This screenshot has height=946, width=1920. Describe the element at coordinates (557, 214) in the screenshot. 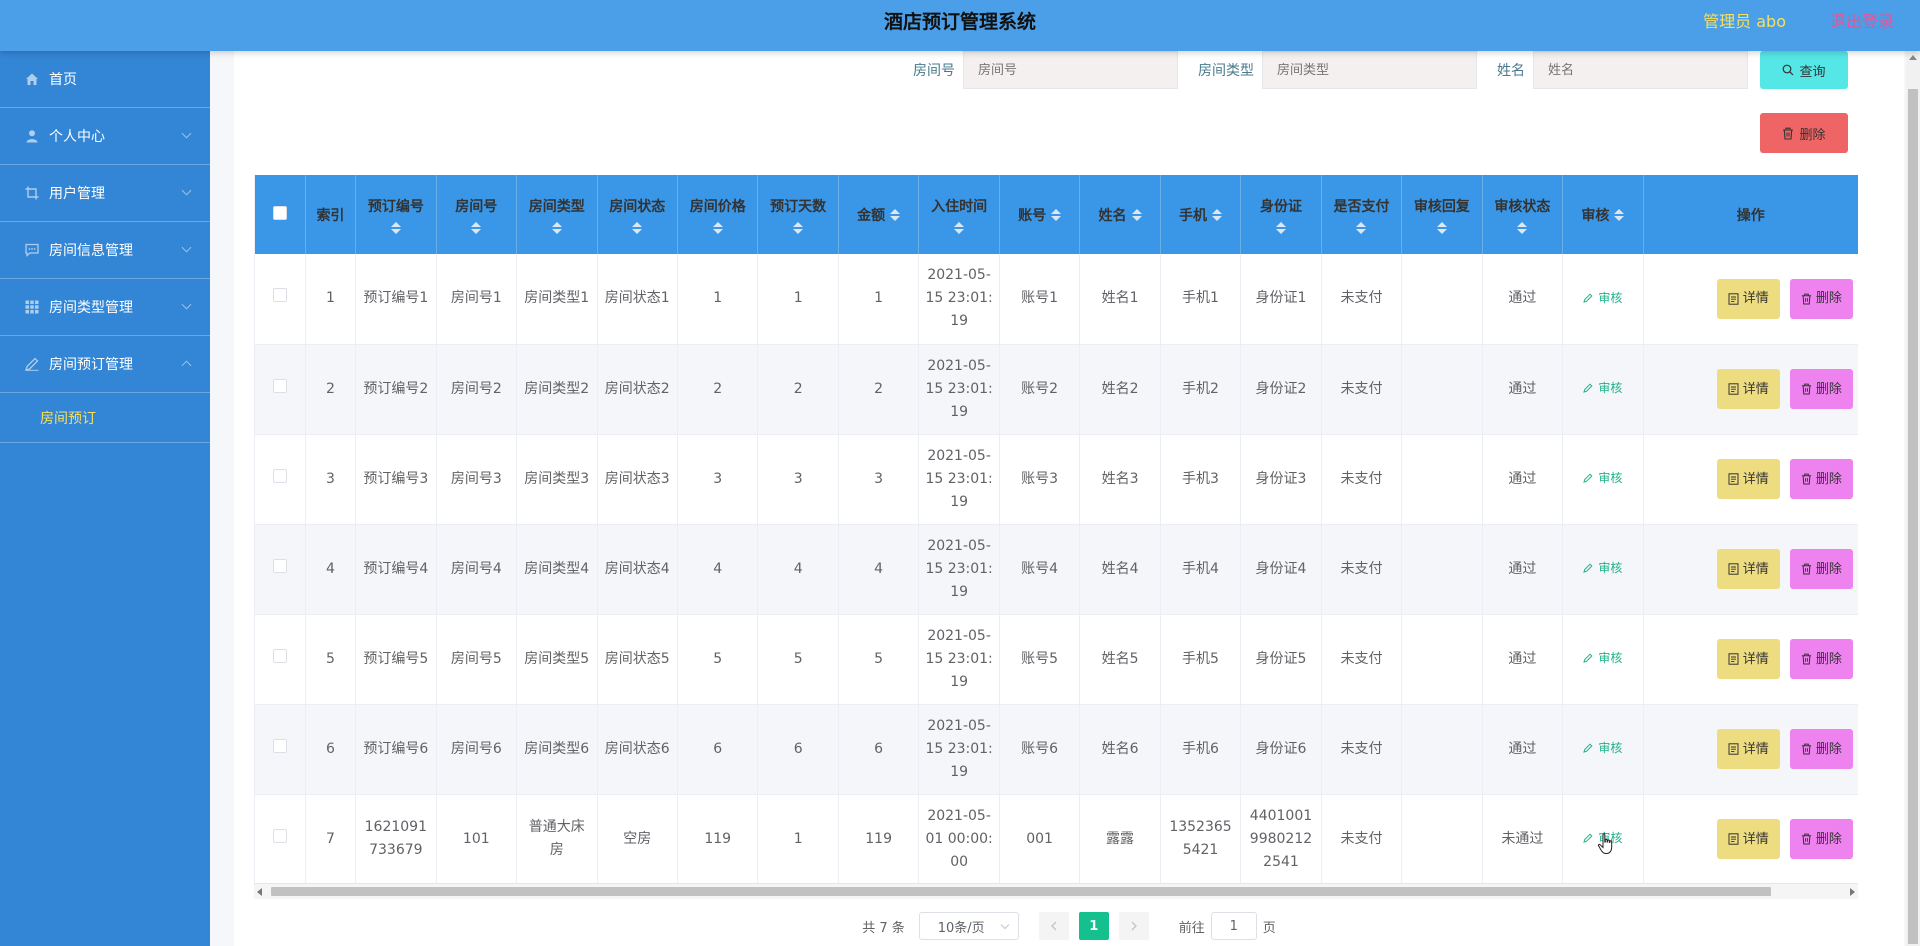

I see `column-header: 房间类型` at that location.